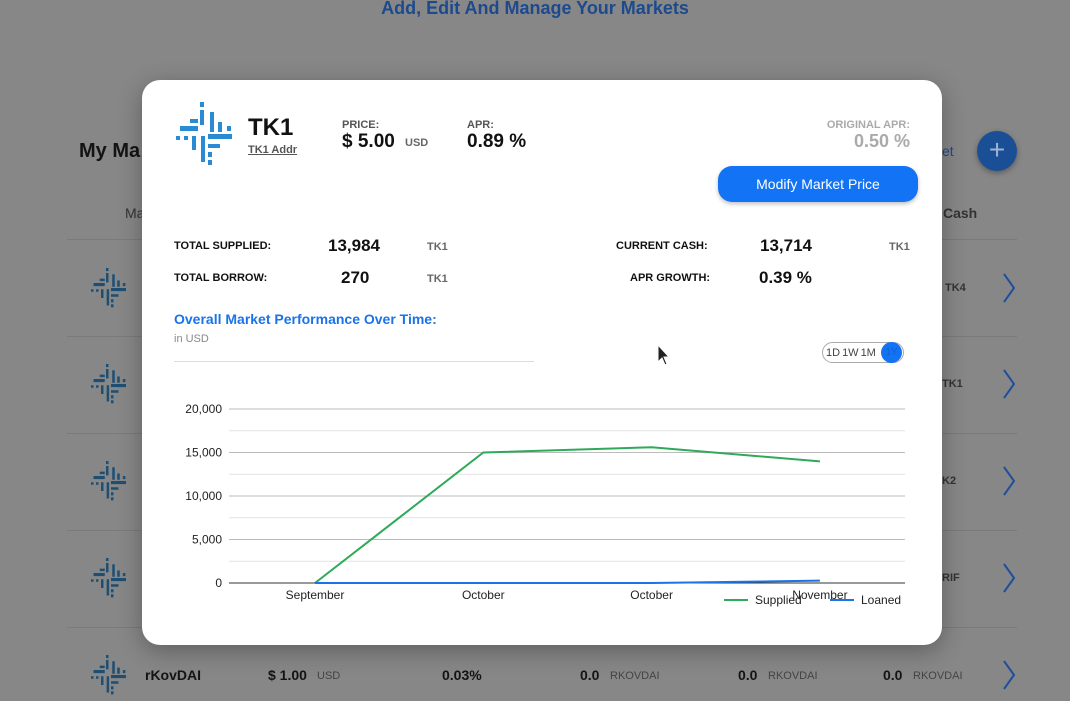  Describe the element at coordinates (590, 675) in the screenshot. I see `market-supplied: 0.0` at that location.